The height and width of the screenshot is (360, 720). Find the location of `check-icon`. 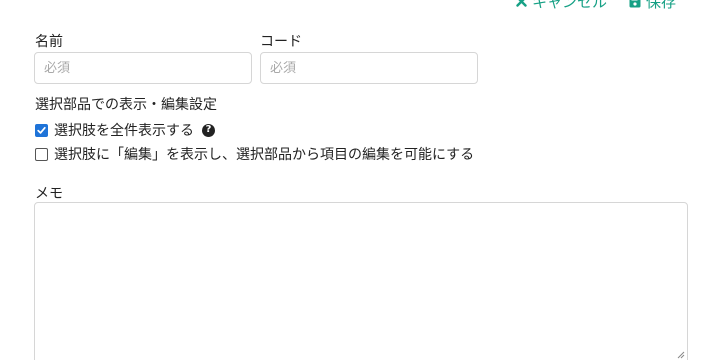

check-icon is located at coordinates (41, 130).